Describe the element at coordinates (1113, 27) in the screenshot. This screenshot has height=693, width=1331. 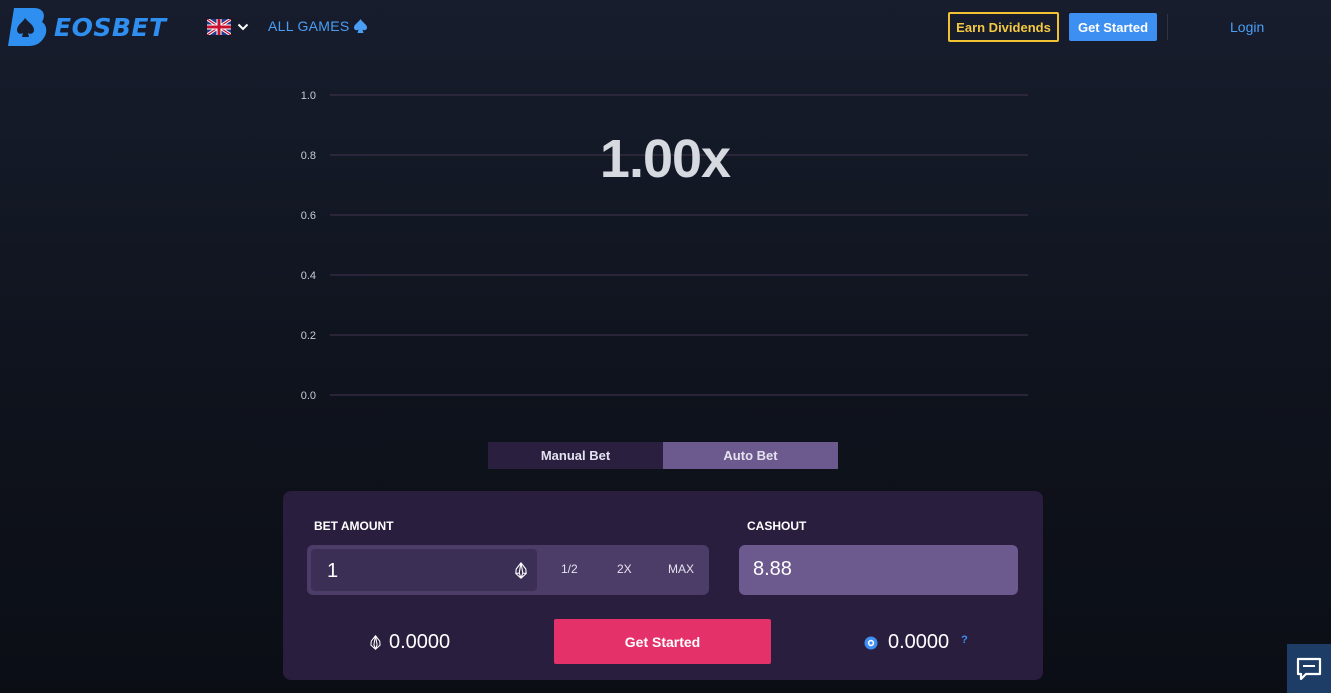
I see `get-started-header-button: Get Started` at that location.